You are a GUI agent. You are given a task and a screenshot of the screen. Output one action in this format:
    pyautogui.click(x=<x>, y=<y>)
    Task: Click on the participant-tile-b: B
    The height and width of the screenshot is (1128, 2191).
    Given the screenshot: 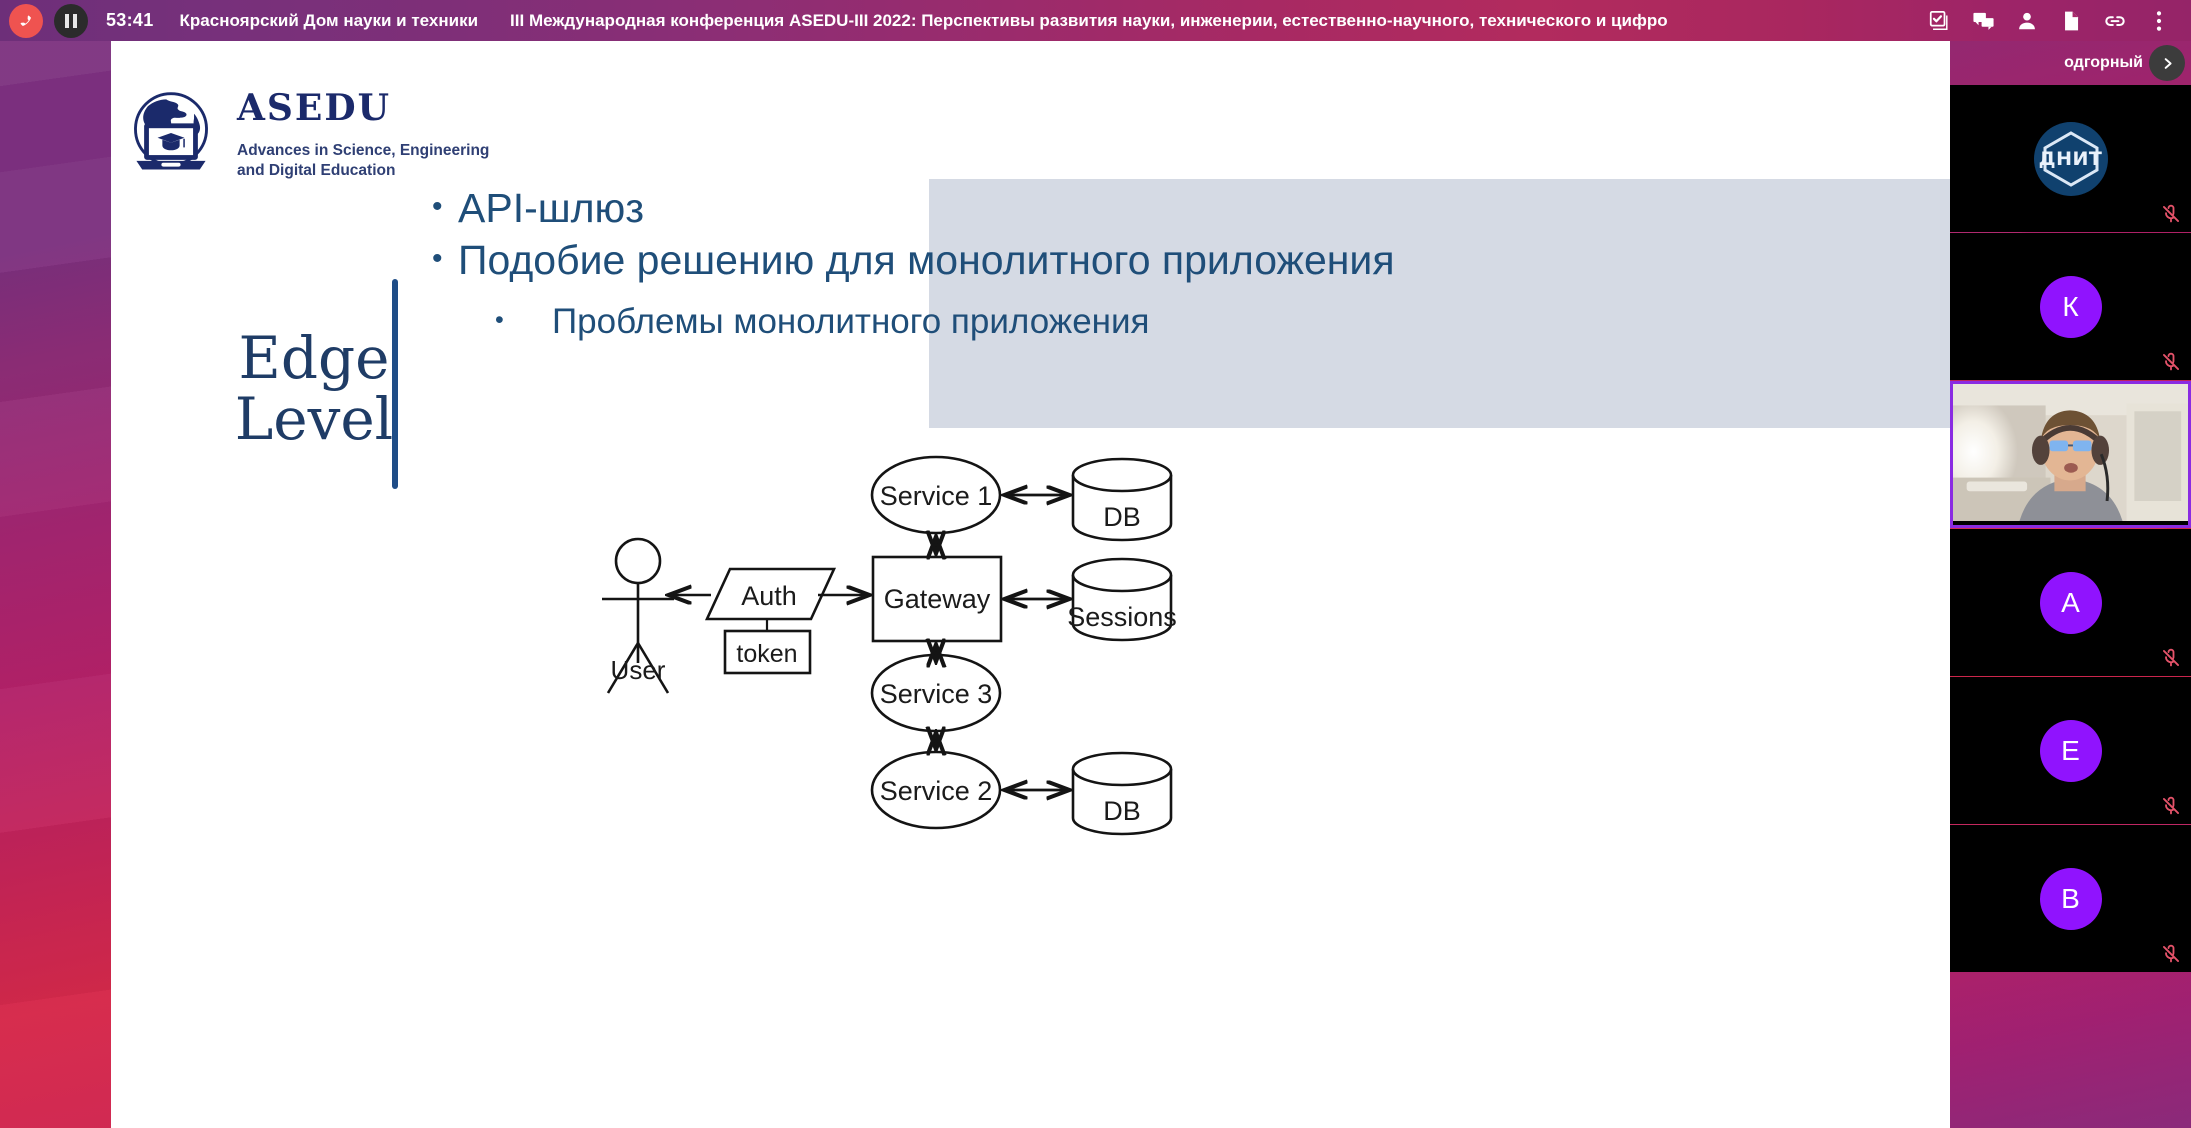 What is the action you would take?
    pyautogui.click(x=2070, y=898)
    